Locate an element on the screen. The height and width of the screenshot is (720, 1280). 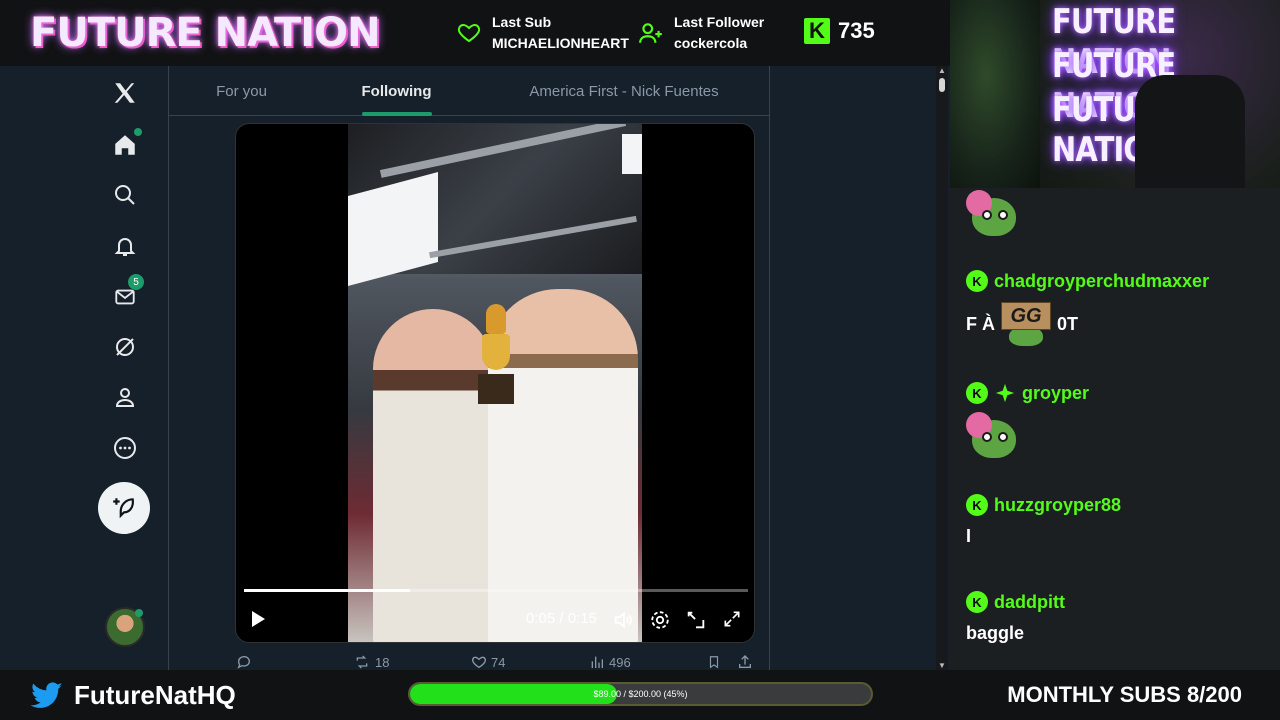
tab-for-you: For you is located at coordinates (241, 91).